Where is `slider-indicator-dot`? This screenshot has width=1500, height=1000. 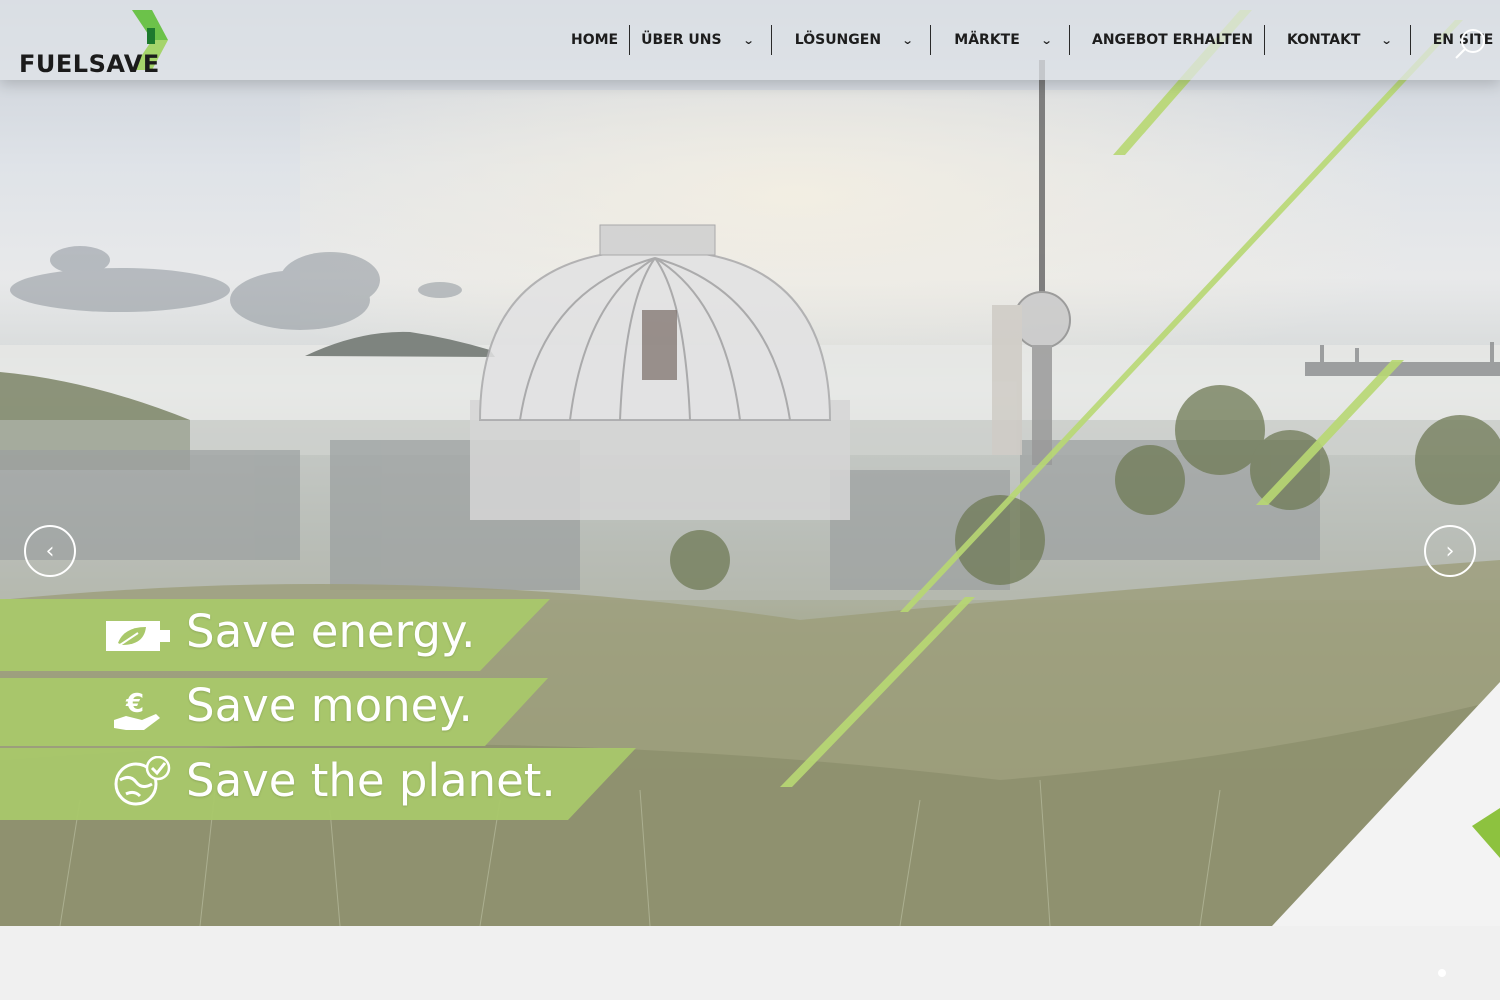 slider-indicator-dot is located at coordinates (1442, 973).